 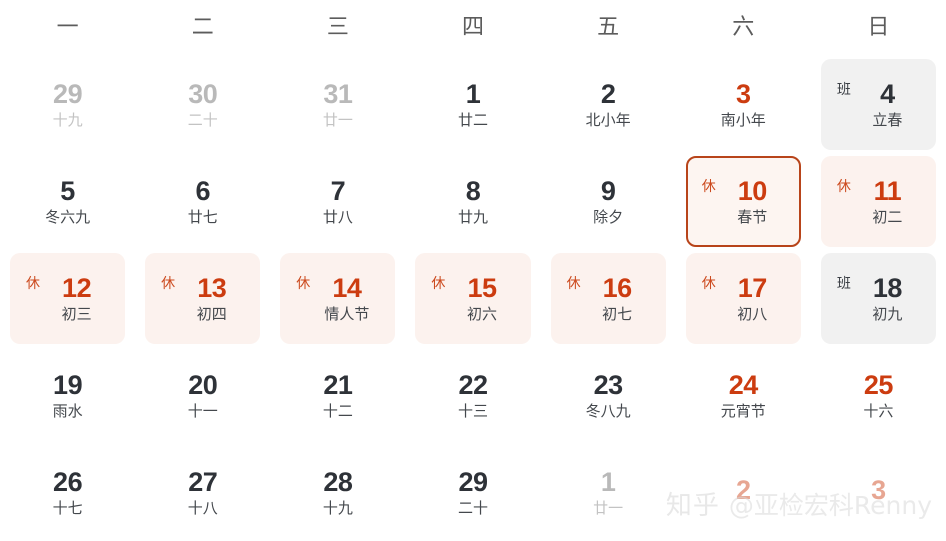 I want to click on day-lunar-label: 廿二, so click(x=472, y=120).